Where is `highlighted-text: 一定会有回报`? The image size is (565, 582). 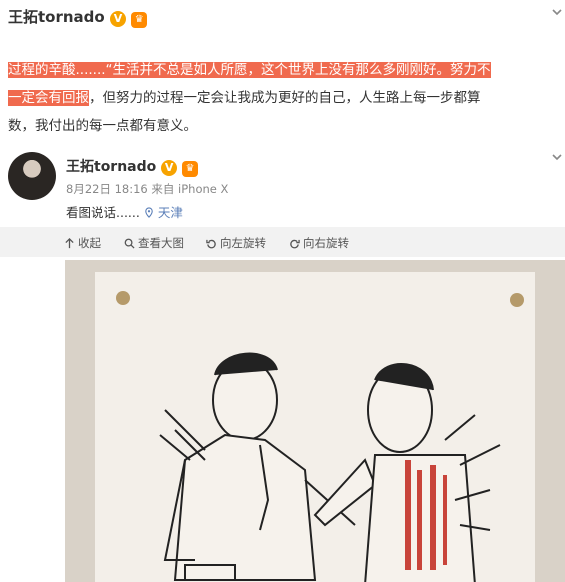 highlighted-text: 一定会有回报 is located at coordinates (48, 98).